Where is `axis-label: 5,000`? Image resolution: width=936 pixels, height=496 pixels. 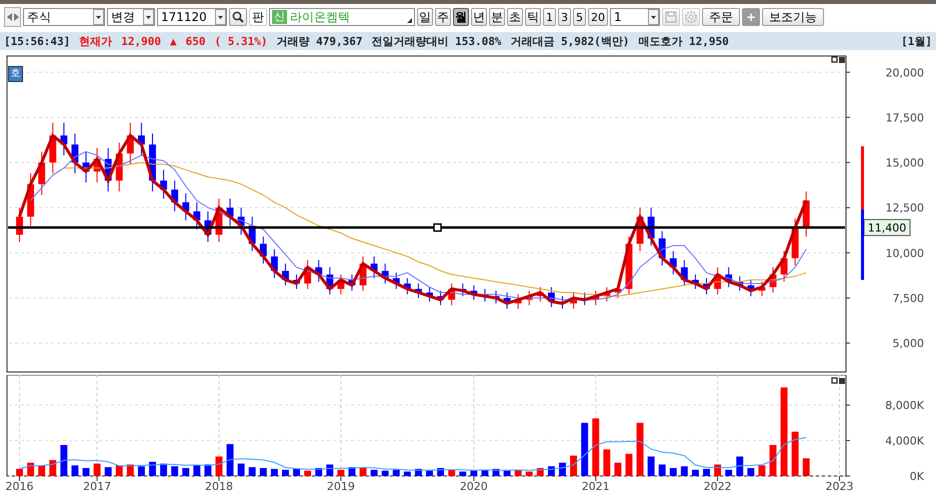
axis-label: 5,000 is located at coordinates (908, 343).